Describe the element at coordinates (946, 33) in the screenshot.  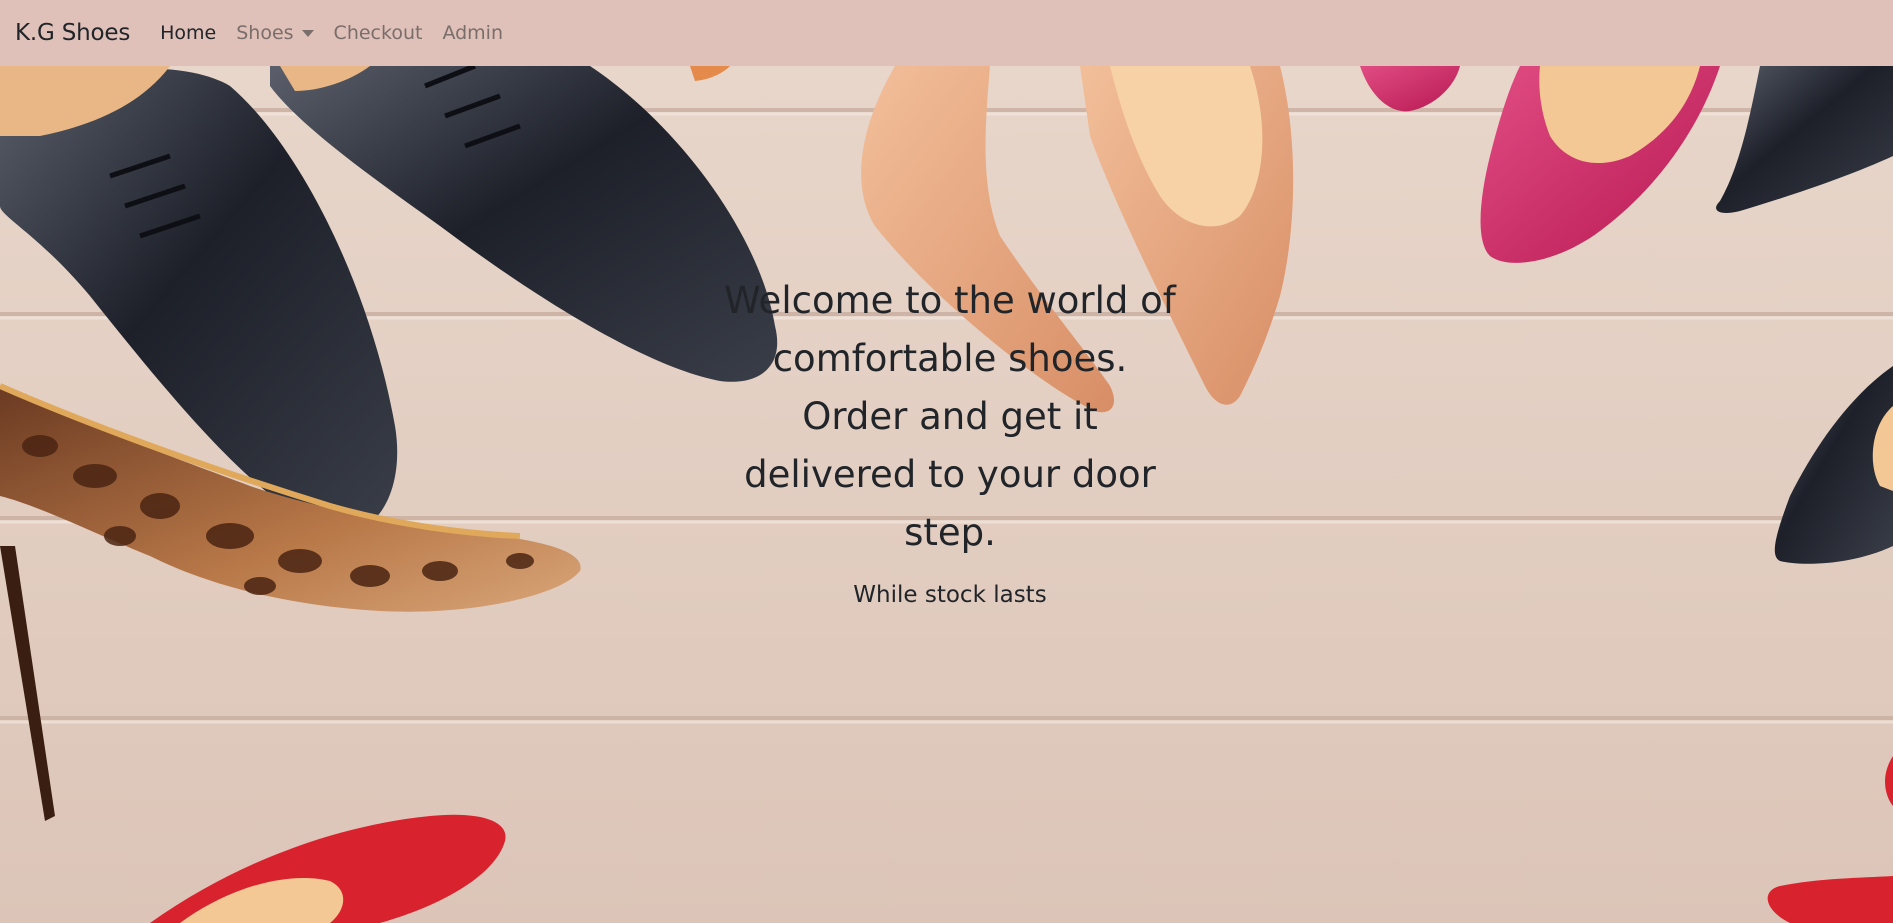
I see `navbar: K.G Shoes Home Shoes Checkout Admin` at that location.